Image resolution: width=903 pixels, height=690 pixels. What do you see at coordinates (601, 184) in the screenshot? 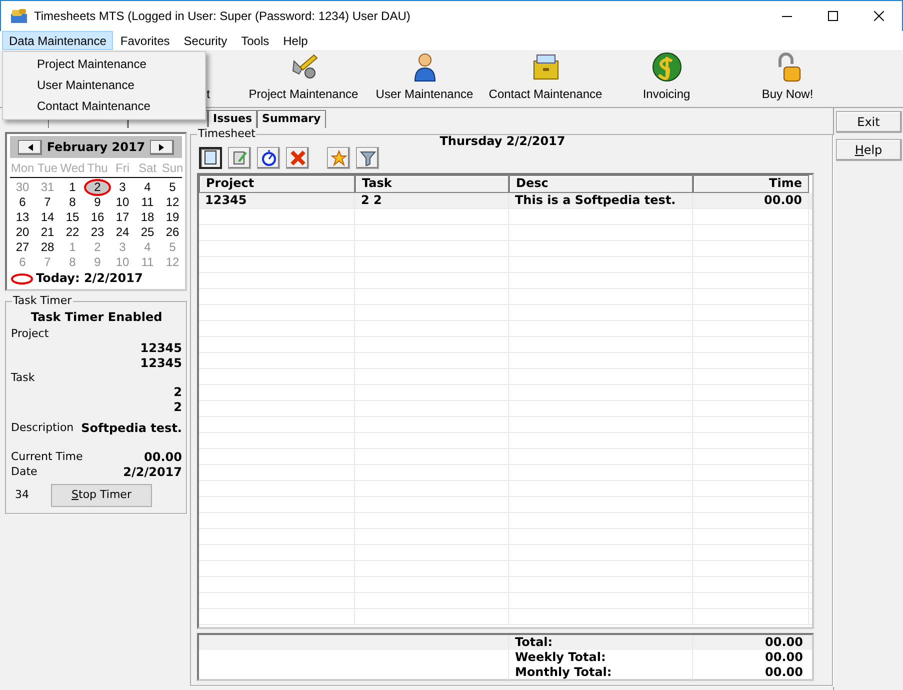
I see `column-header: Desc` at bounding box center [601, 184].